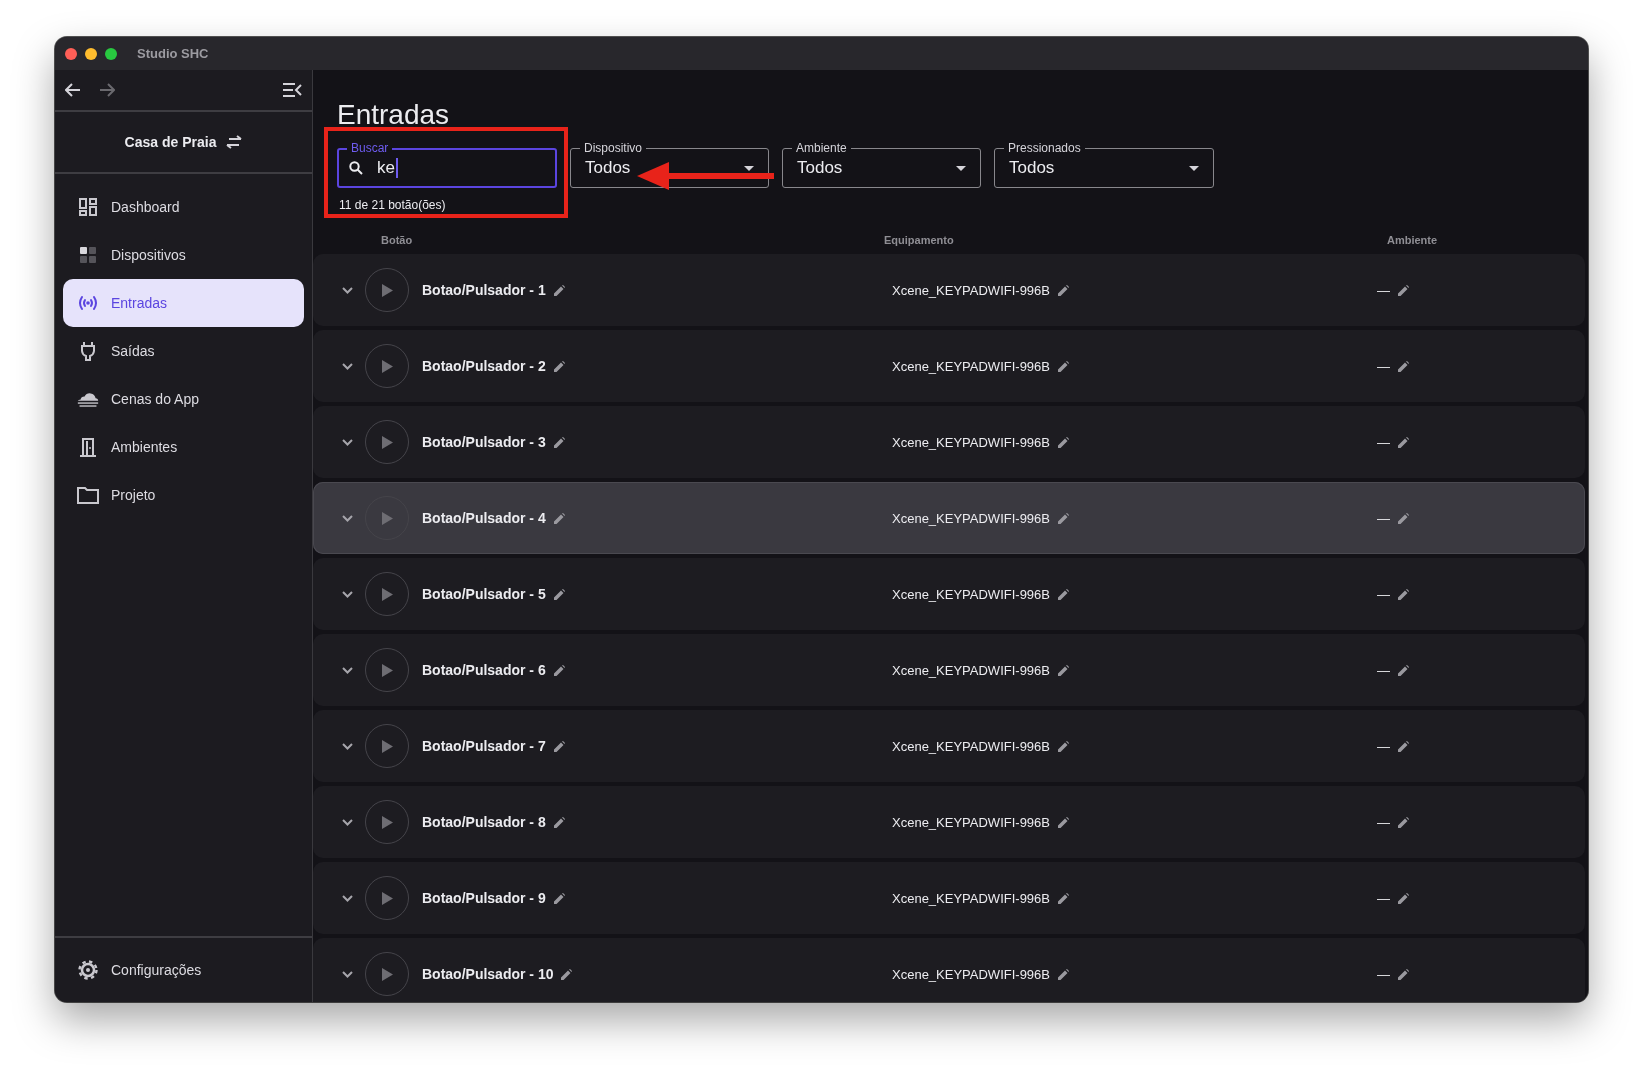 Image resolution: width=1643 pixels, height=1076 pixels. What do you see at coordinates (71, 53) in the screenshot?
I see `close-button` at bounding box center [71, 53].